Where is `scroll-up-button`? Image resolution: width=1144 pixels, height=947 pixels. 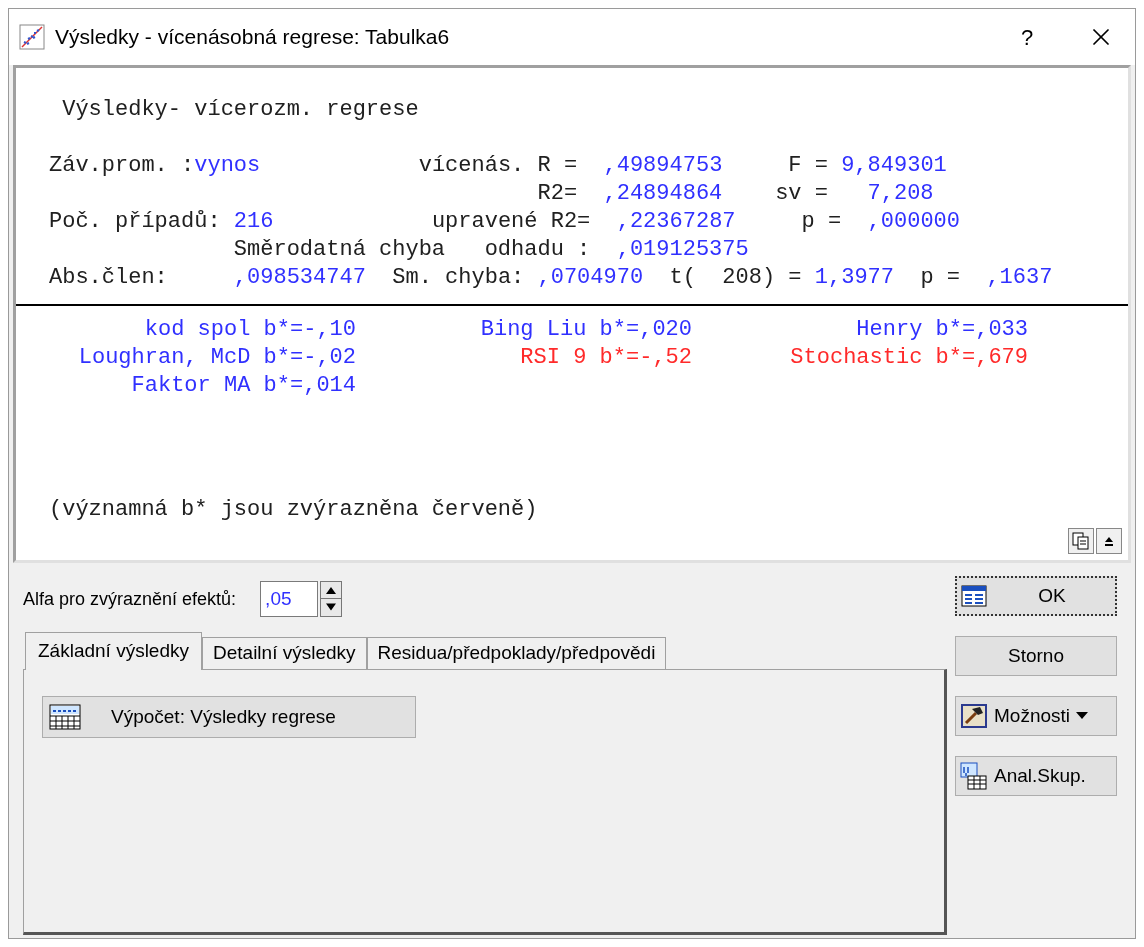
scroll-up-button is located at coordinates (1109, 541).